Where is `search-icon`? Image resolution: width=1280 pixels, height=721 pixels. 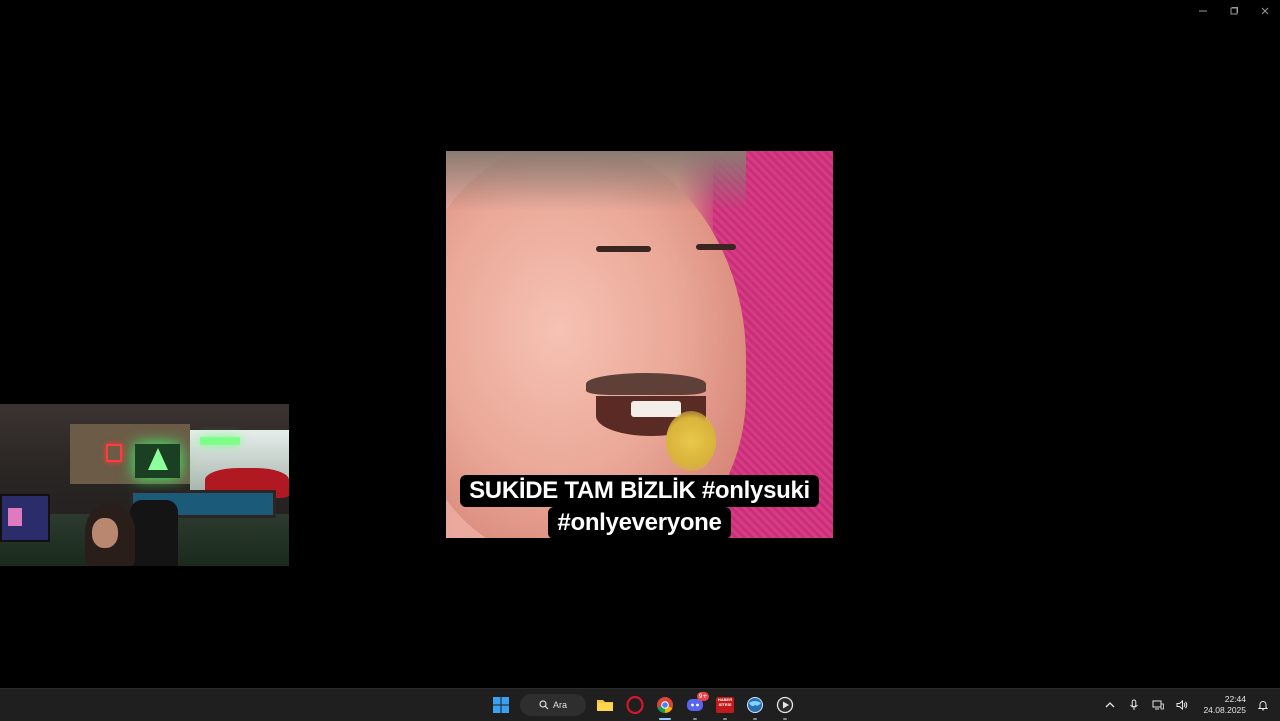
search-icon is located at coordinates (544, 705).